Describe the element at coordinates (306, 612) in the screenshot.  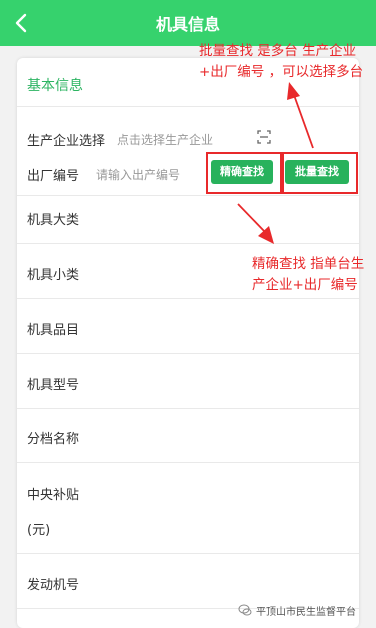
I see `watermark-text: 平顶山市民生监督平台` at that location.